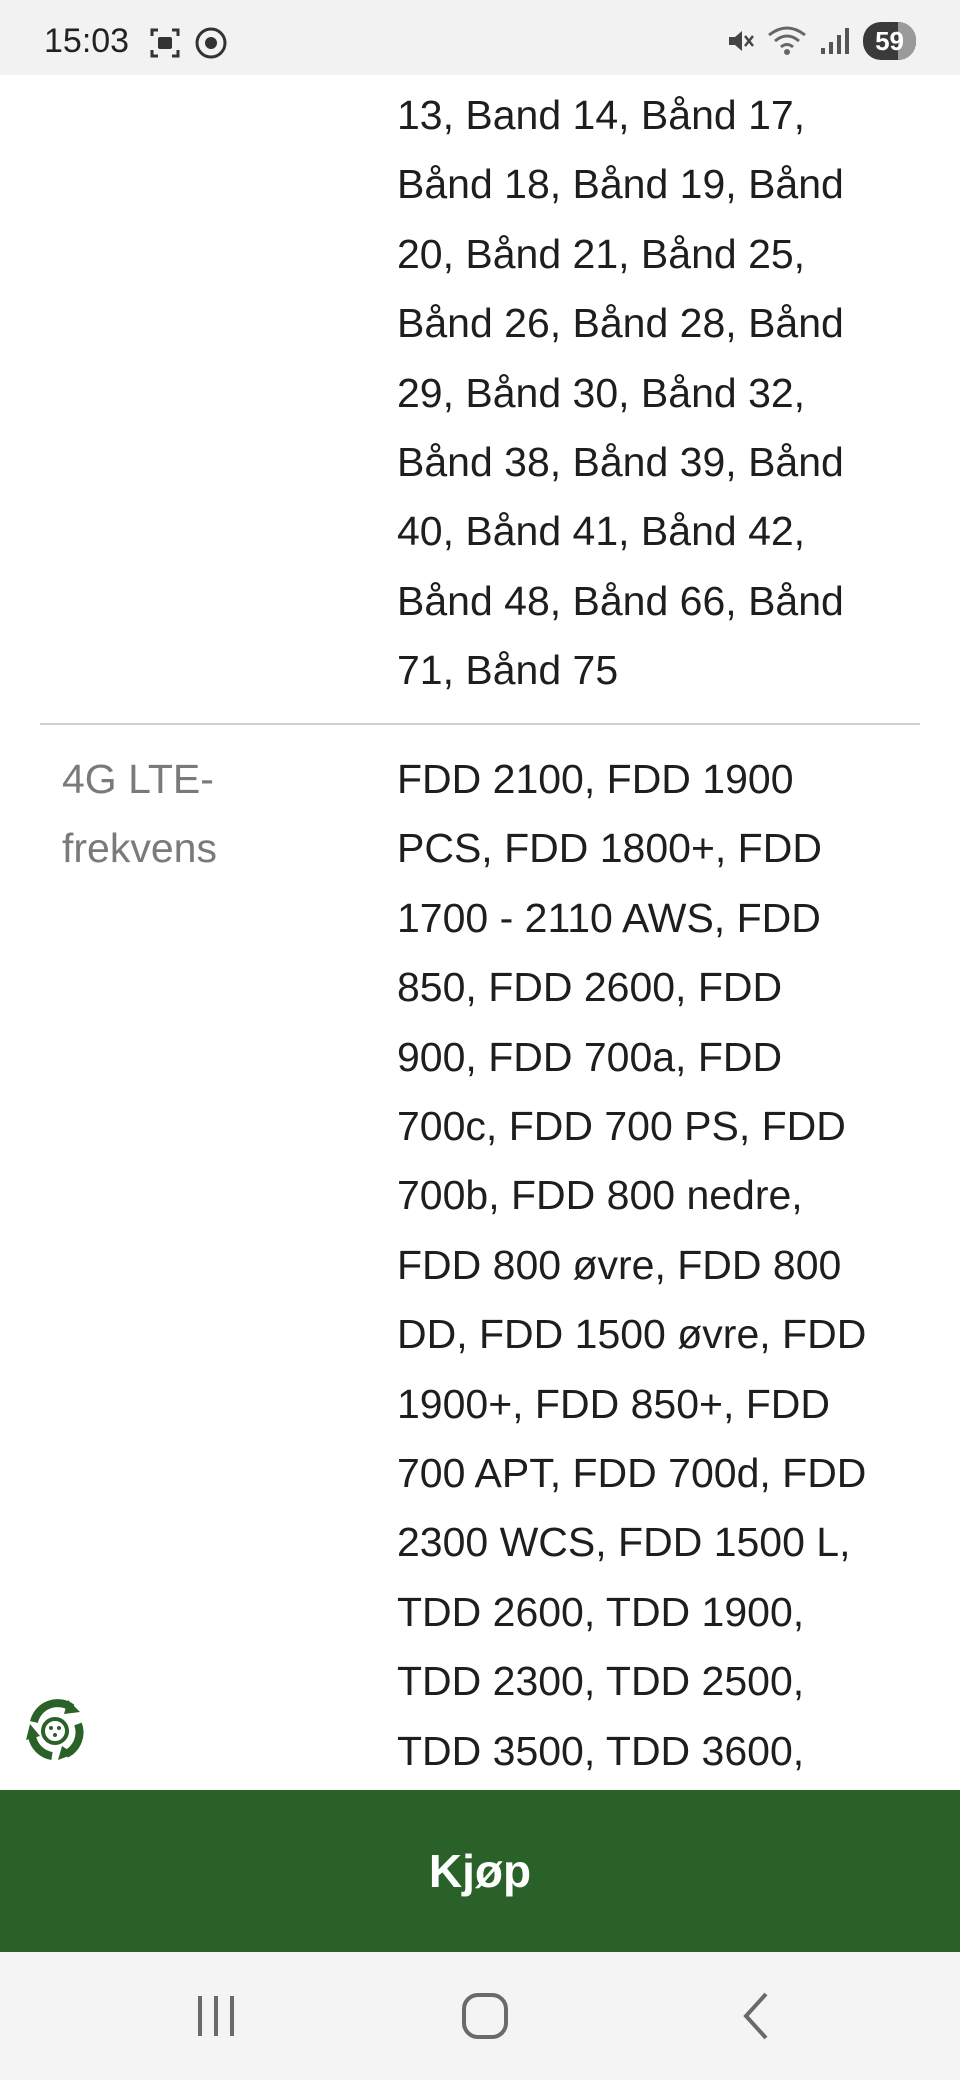  I want to click on camera-icon, so click(211, 43).